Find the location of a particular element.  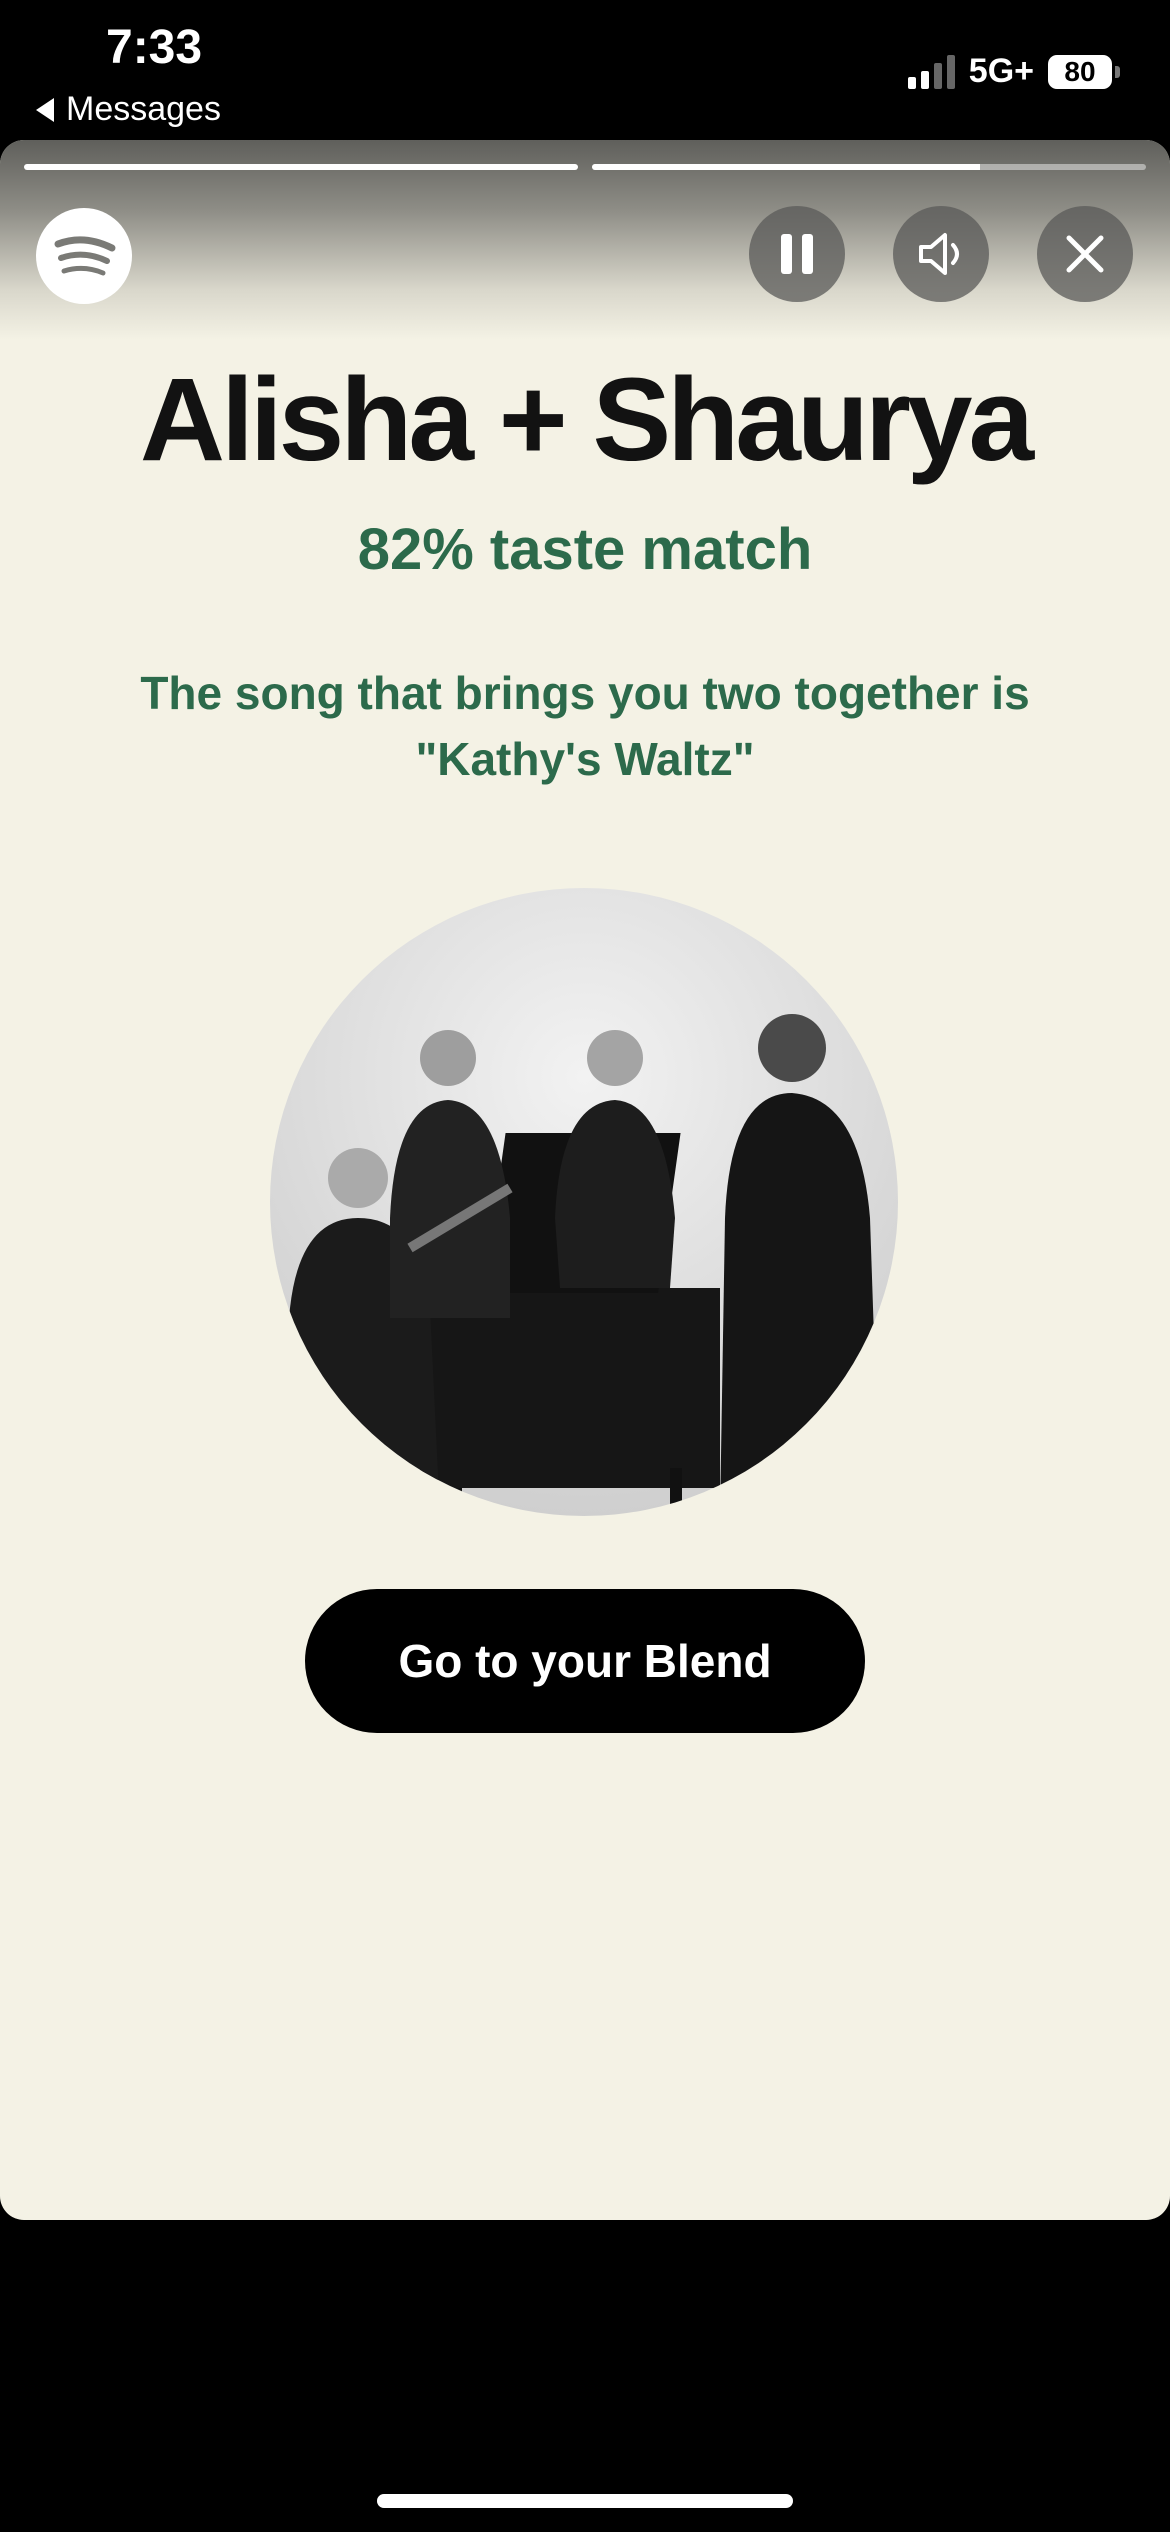

pause-icon is located at coordinates (797, 254).